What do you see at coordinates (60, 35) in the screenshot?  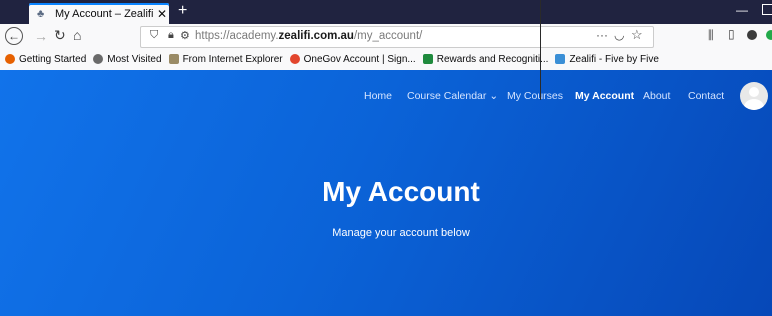 I see `reload-icon: ↻` at bounding box center [60, 35].